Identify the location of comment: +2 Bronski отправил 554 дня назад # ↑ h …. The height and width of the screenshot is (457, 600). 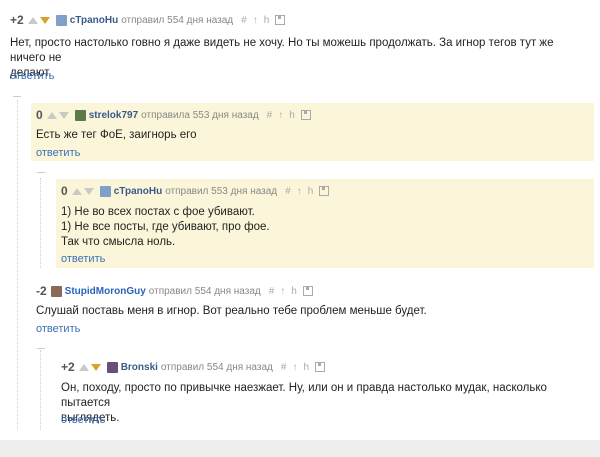
(326, 395).